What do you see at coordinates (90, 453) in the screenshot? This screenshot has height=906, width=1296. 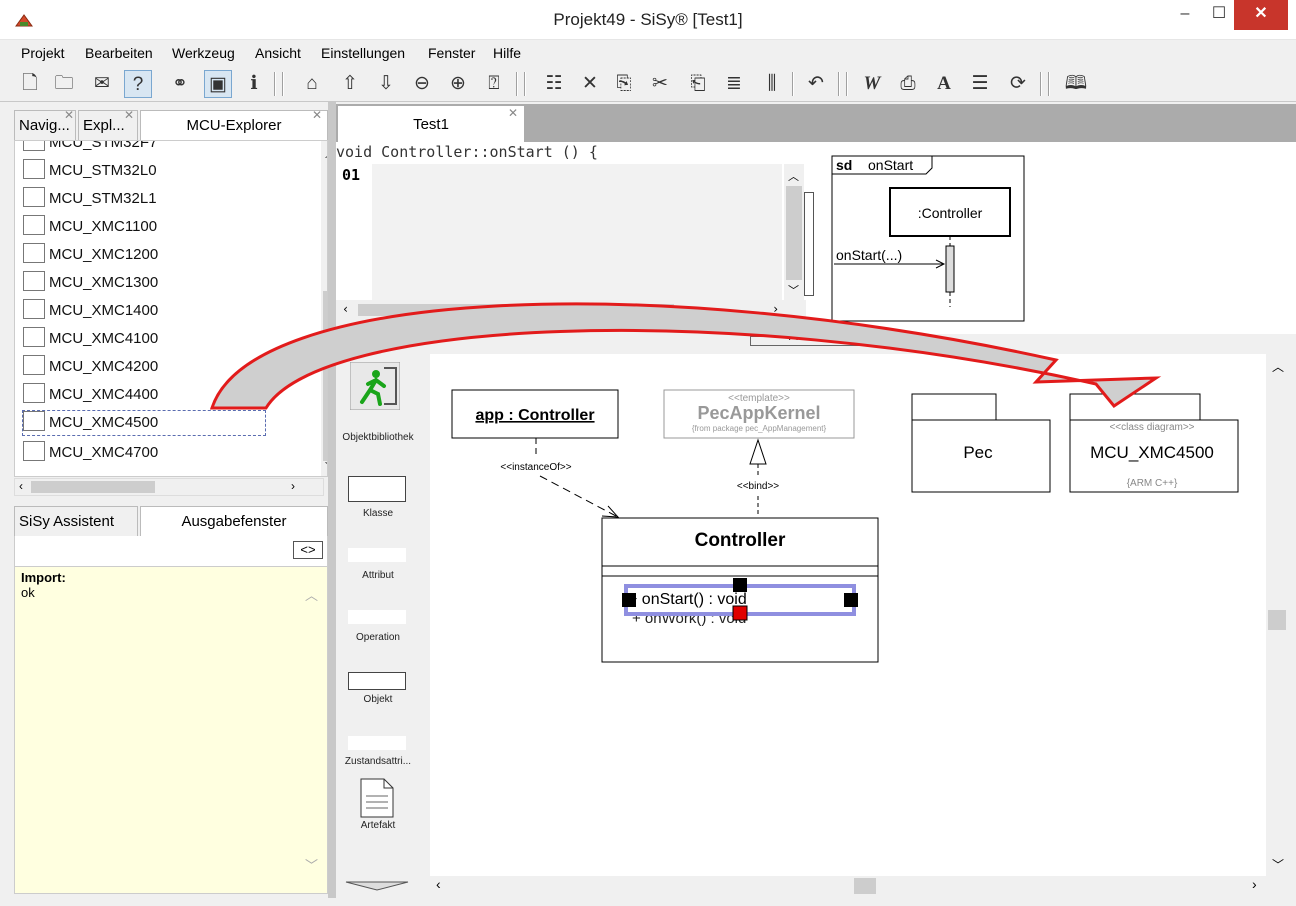 I see `tree-item: MCU_XMC4700` at bounding box center [90, 453].